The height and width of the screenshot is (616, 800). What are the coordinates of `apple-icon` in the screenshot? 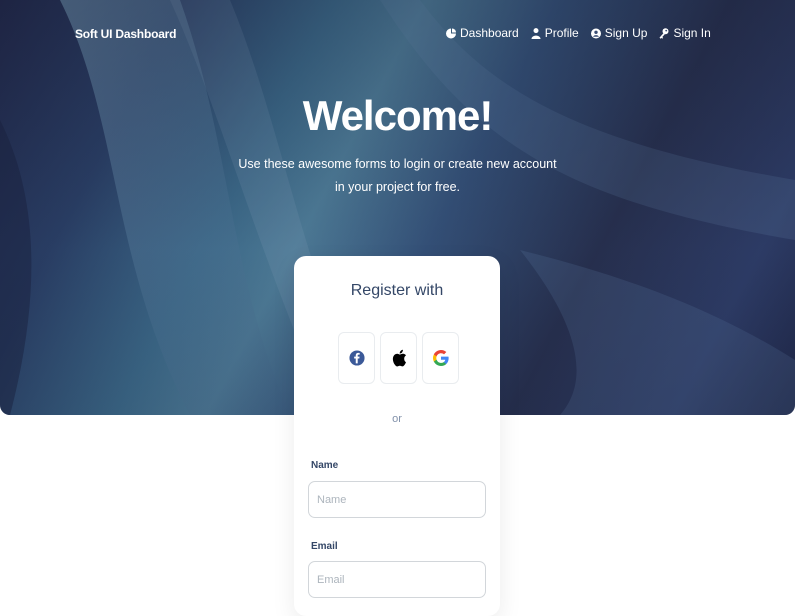 It's located at (399, 358).